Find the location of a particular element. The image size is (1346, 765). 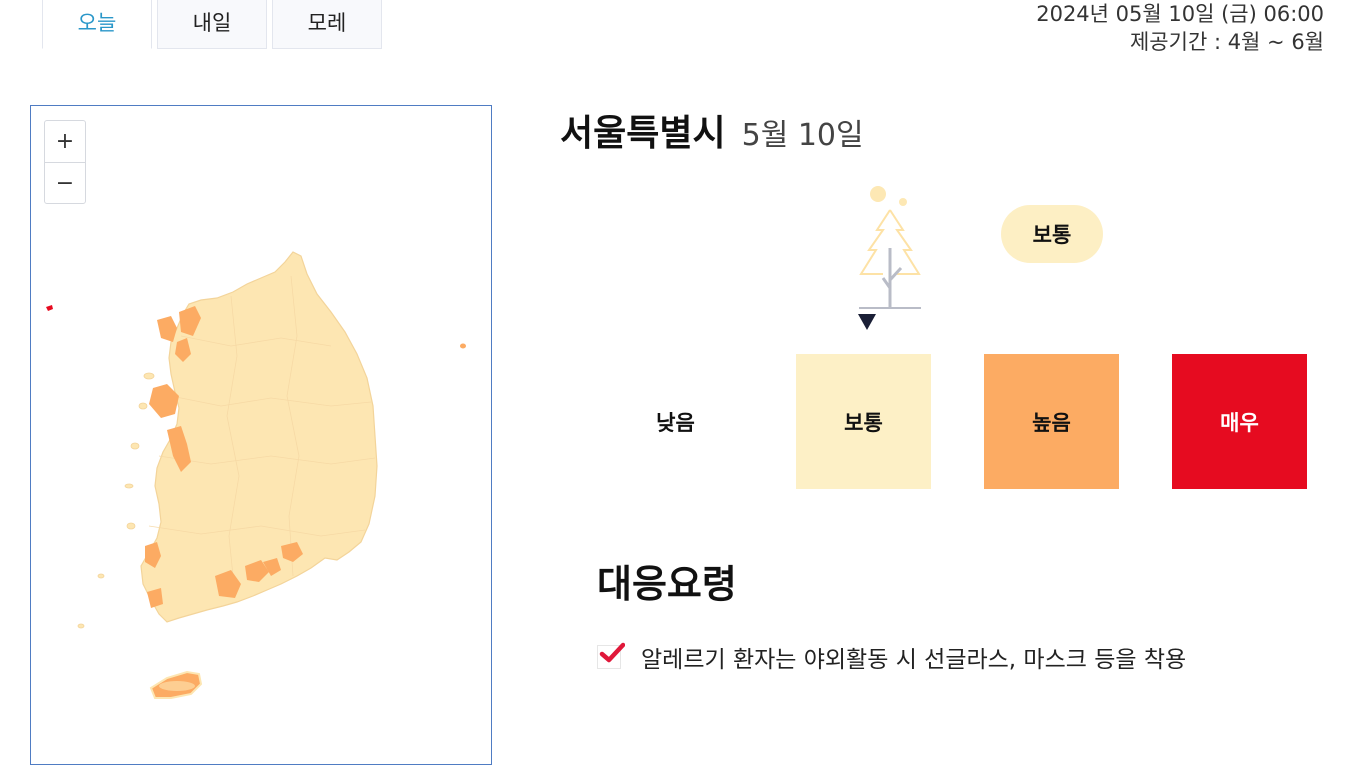

level-low: 낮음 is located at coordinates (675, 421).